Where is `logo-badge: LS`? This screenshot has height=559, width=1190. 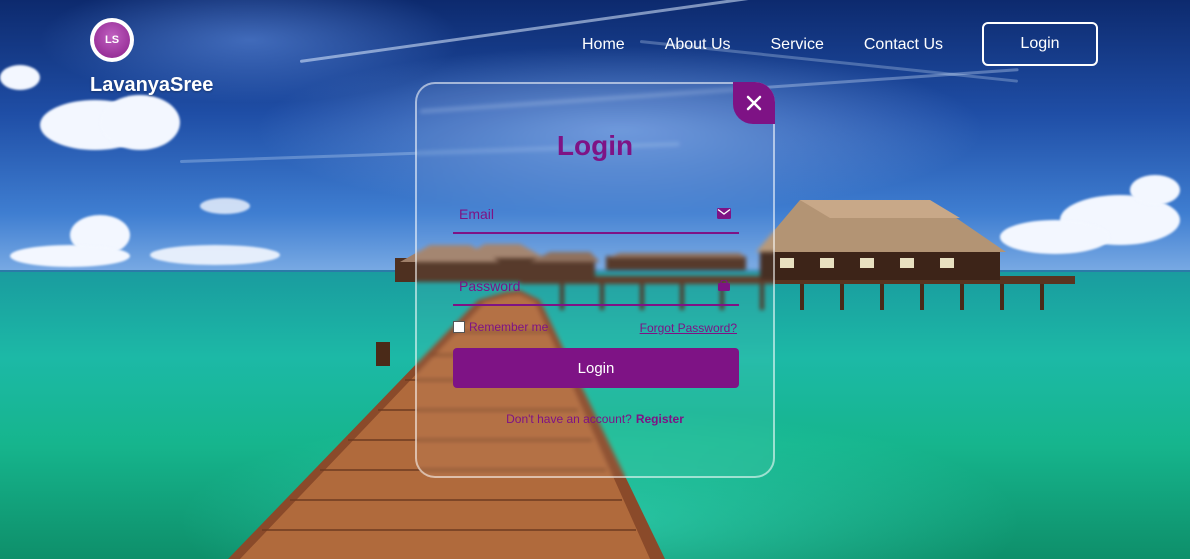 logo-badge: LS is located at coordinates (112, 40).